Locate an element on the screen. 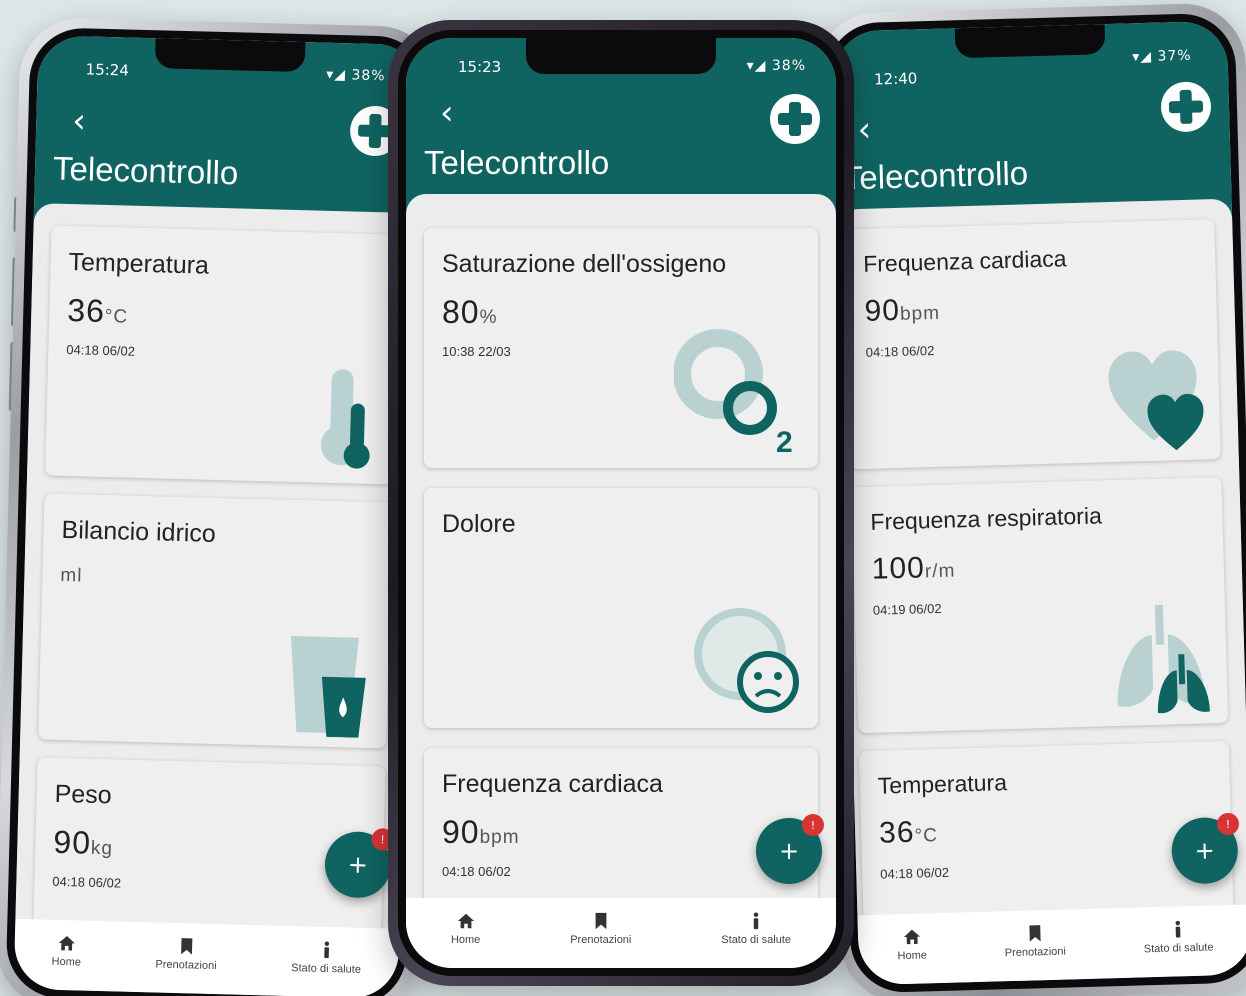  notification-badge: ! is located at coordinates (813, 825).